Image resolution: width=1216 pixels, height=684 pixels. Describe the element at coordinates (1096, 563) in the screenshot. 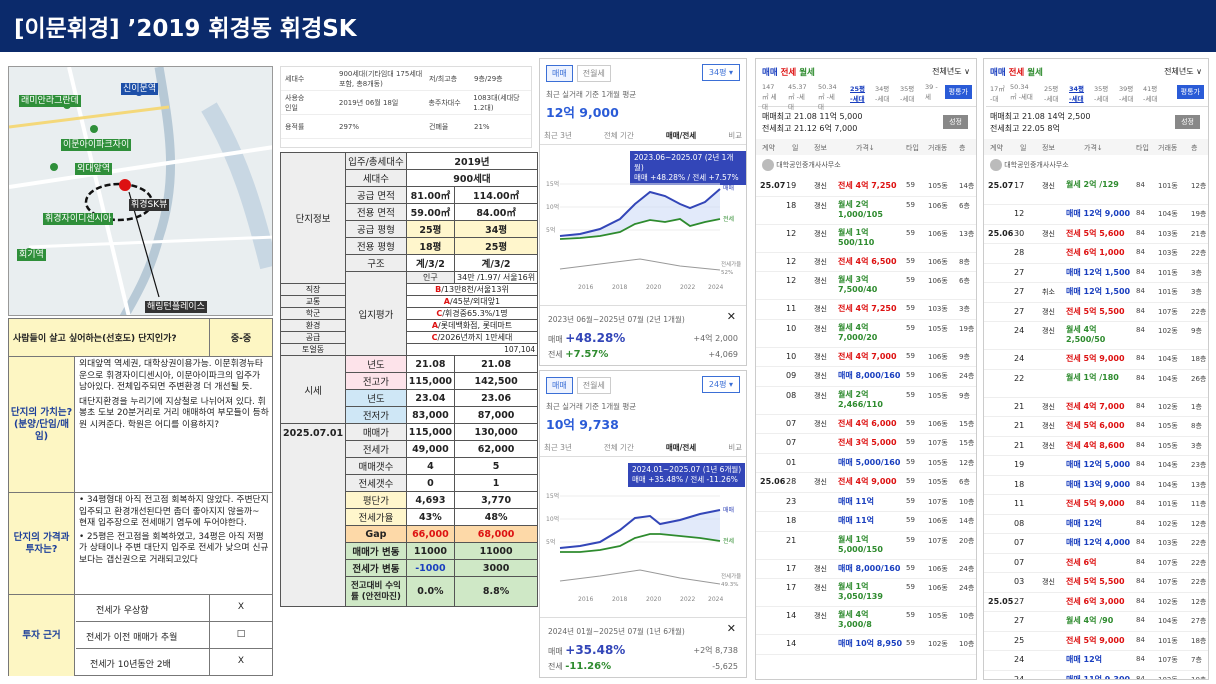

I see `table-row: 07 전세 6억 84 107동 22층` at that location.